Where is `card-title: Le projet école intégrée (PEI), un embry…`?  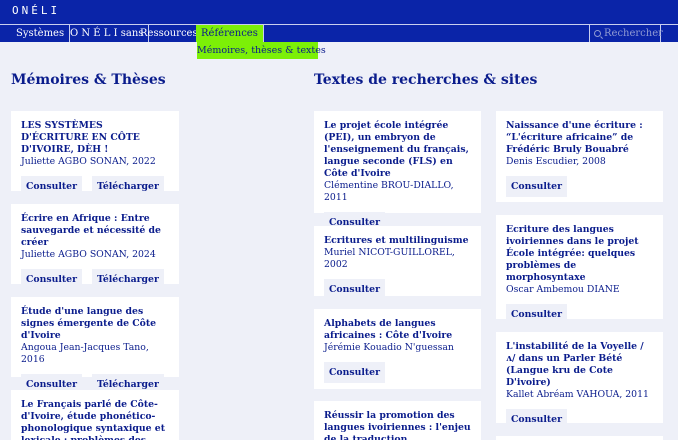 card-title: Le projet école intégrée (PEI), un embry… is located at coordinates (397, 150).